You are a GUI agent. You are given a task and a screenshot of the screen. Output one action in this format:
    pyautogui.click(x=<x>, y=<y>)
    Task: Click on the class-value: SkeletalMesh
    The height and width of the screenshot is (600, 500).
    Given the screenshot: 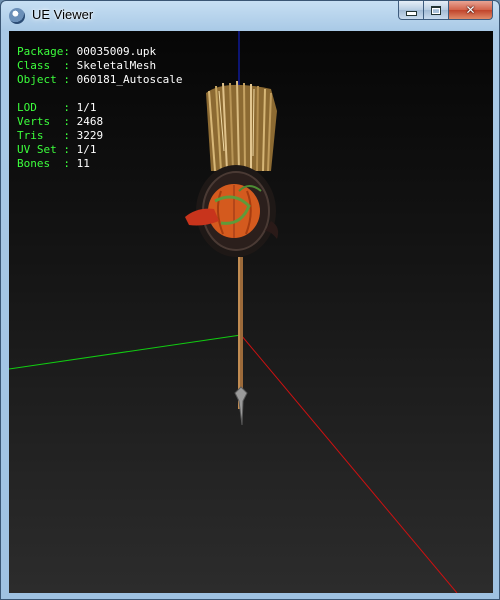 What is the action you would take?
    pyautogui.click(x=116, y=65)
    